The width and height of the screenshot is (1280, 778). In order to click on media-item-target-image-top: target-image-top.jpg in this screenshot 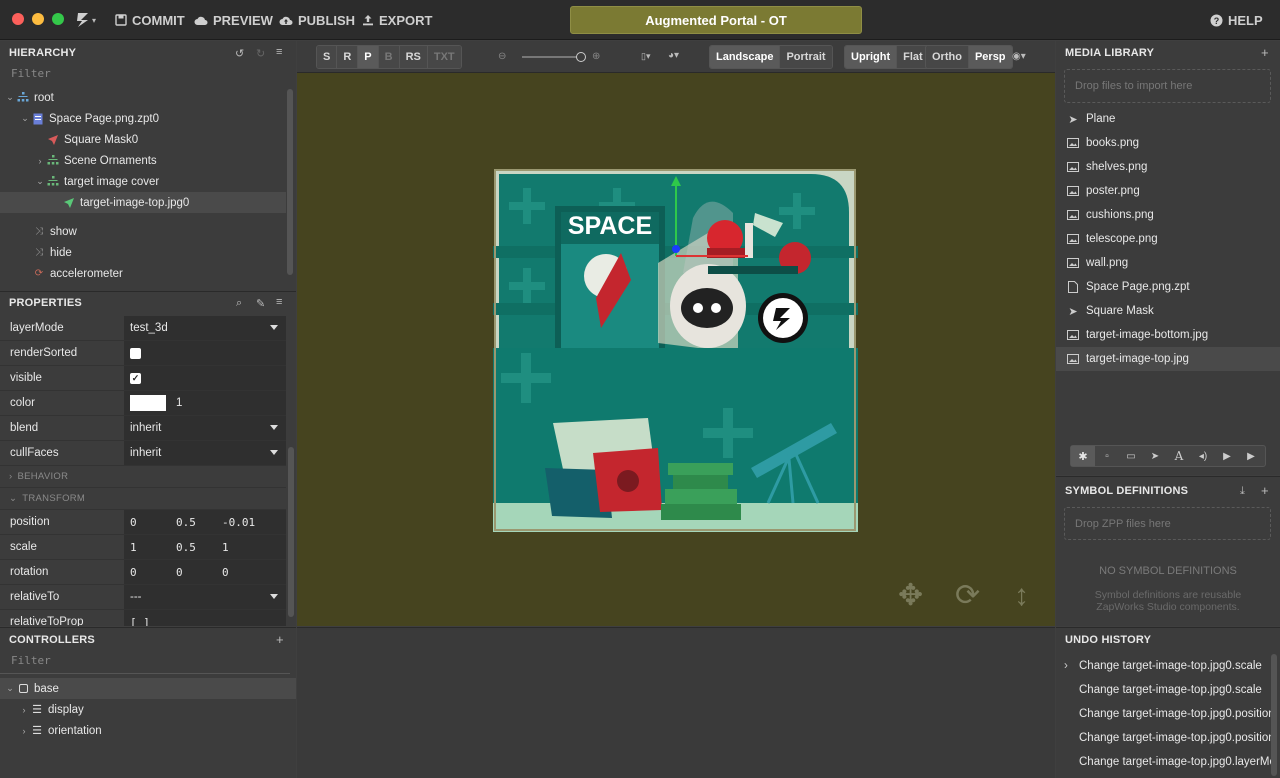, I will do `click(1168, 359)`.